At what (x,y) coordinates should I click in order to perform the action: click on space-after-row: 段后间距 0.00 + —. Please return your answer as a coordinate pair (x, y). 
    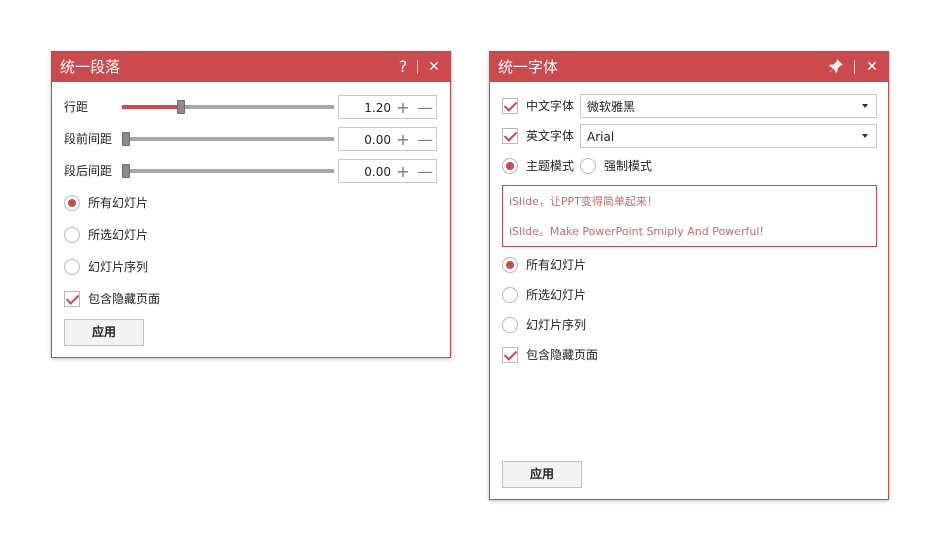
    Looking at the image, I should click on (252, 171).